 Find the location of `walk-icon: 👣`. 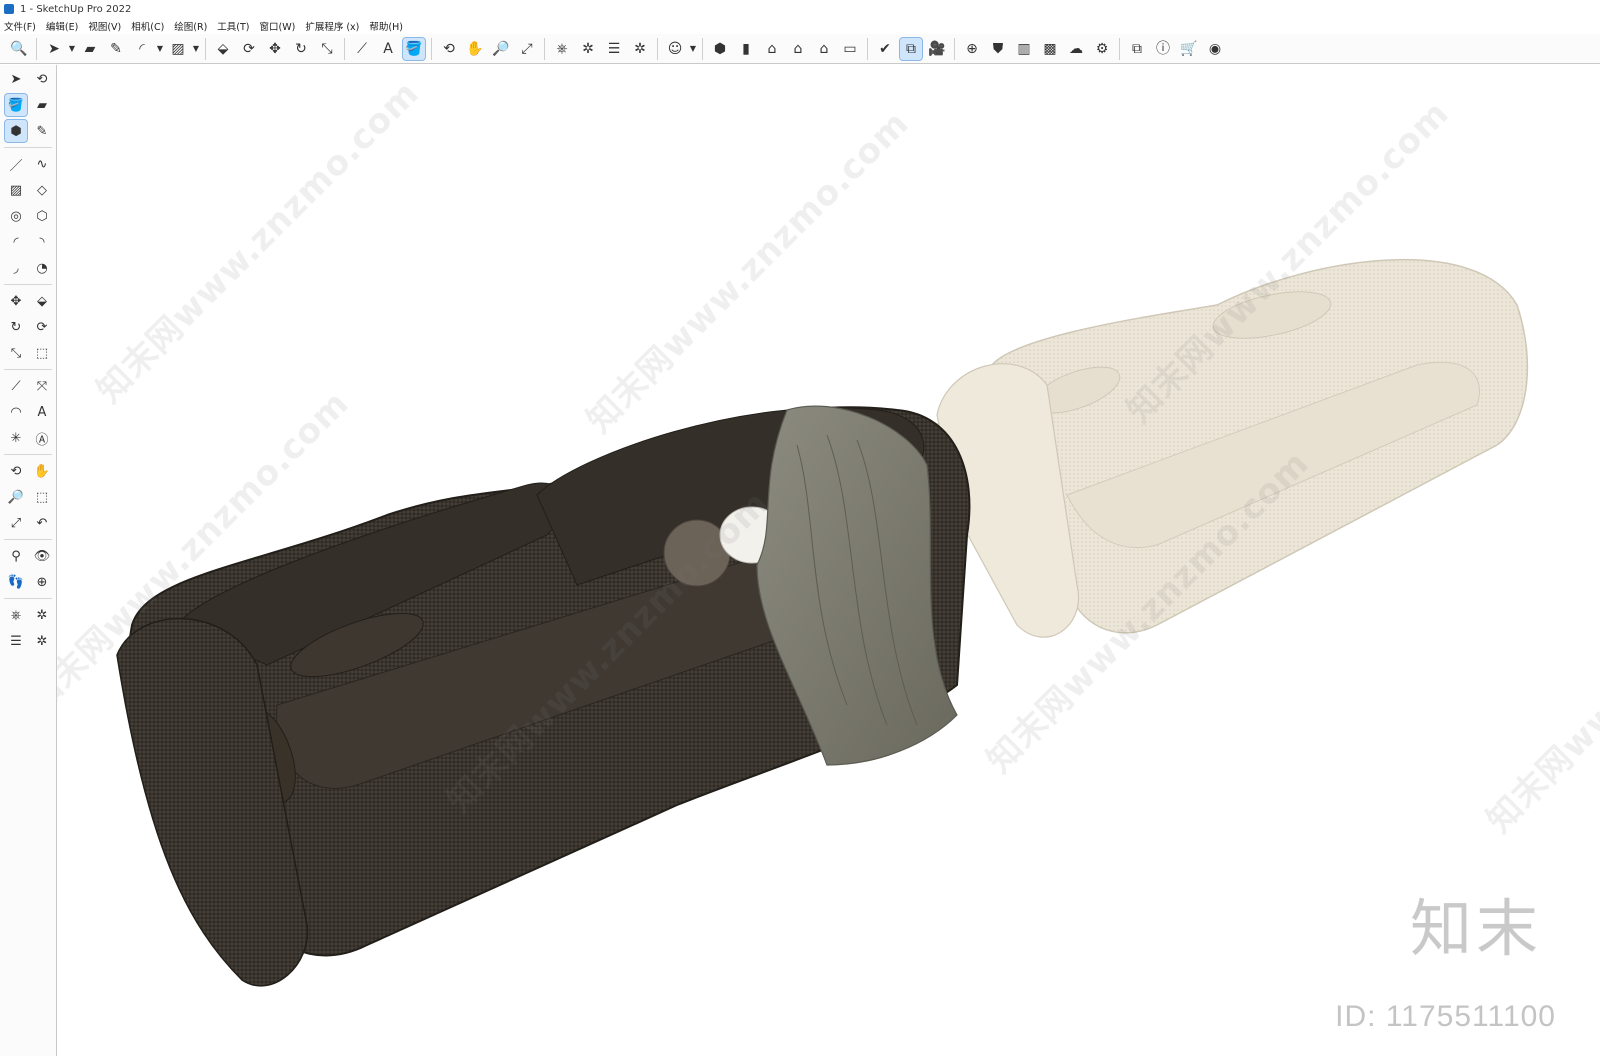

walk-icon: 👣 is located at coordinates (16, 582).